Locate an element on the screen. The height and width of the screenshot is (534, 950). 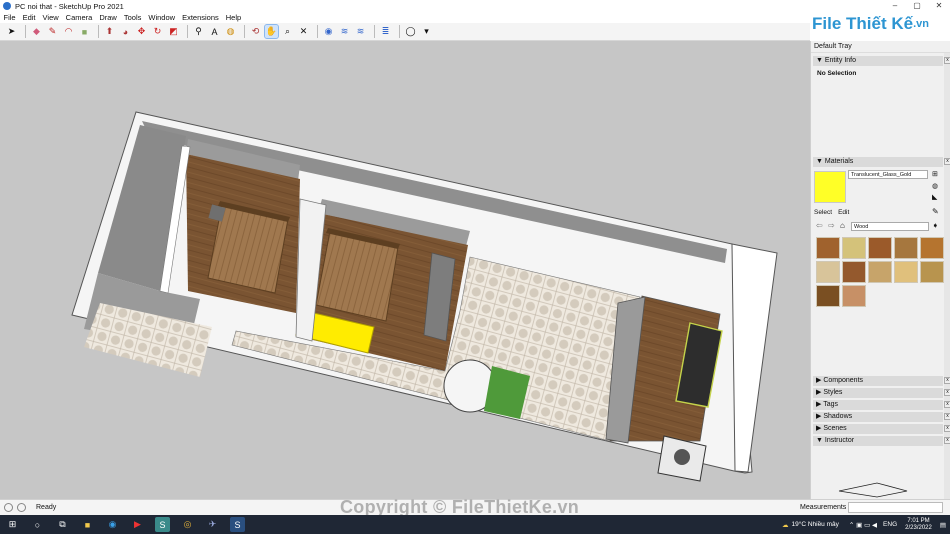
pan-tool-icon: ✋ is located at coordinates (271, 31).